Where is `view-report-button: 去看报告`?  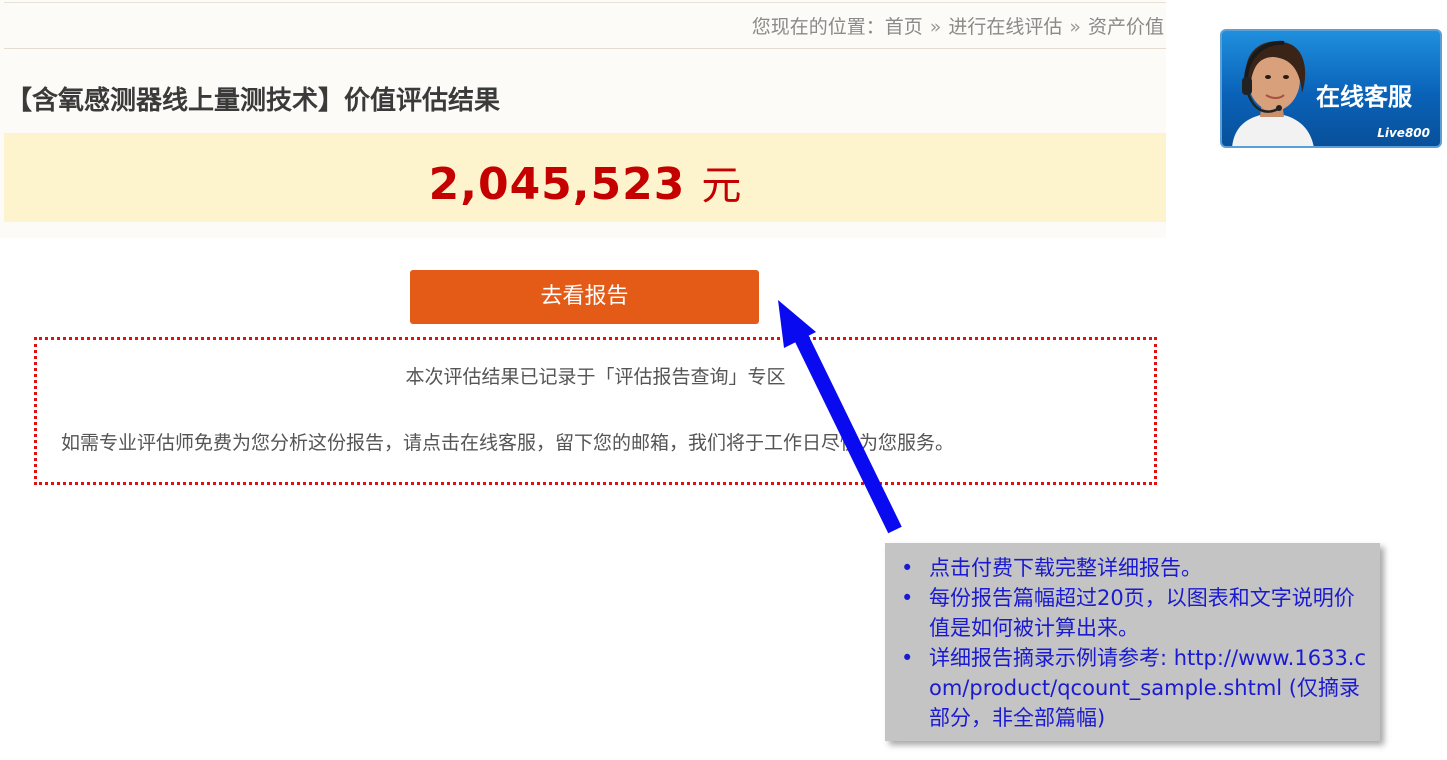
view-report-button: 去看报告 is located at coordinates (584, 297).